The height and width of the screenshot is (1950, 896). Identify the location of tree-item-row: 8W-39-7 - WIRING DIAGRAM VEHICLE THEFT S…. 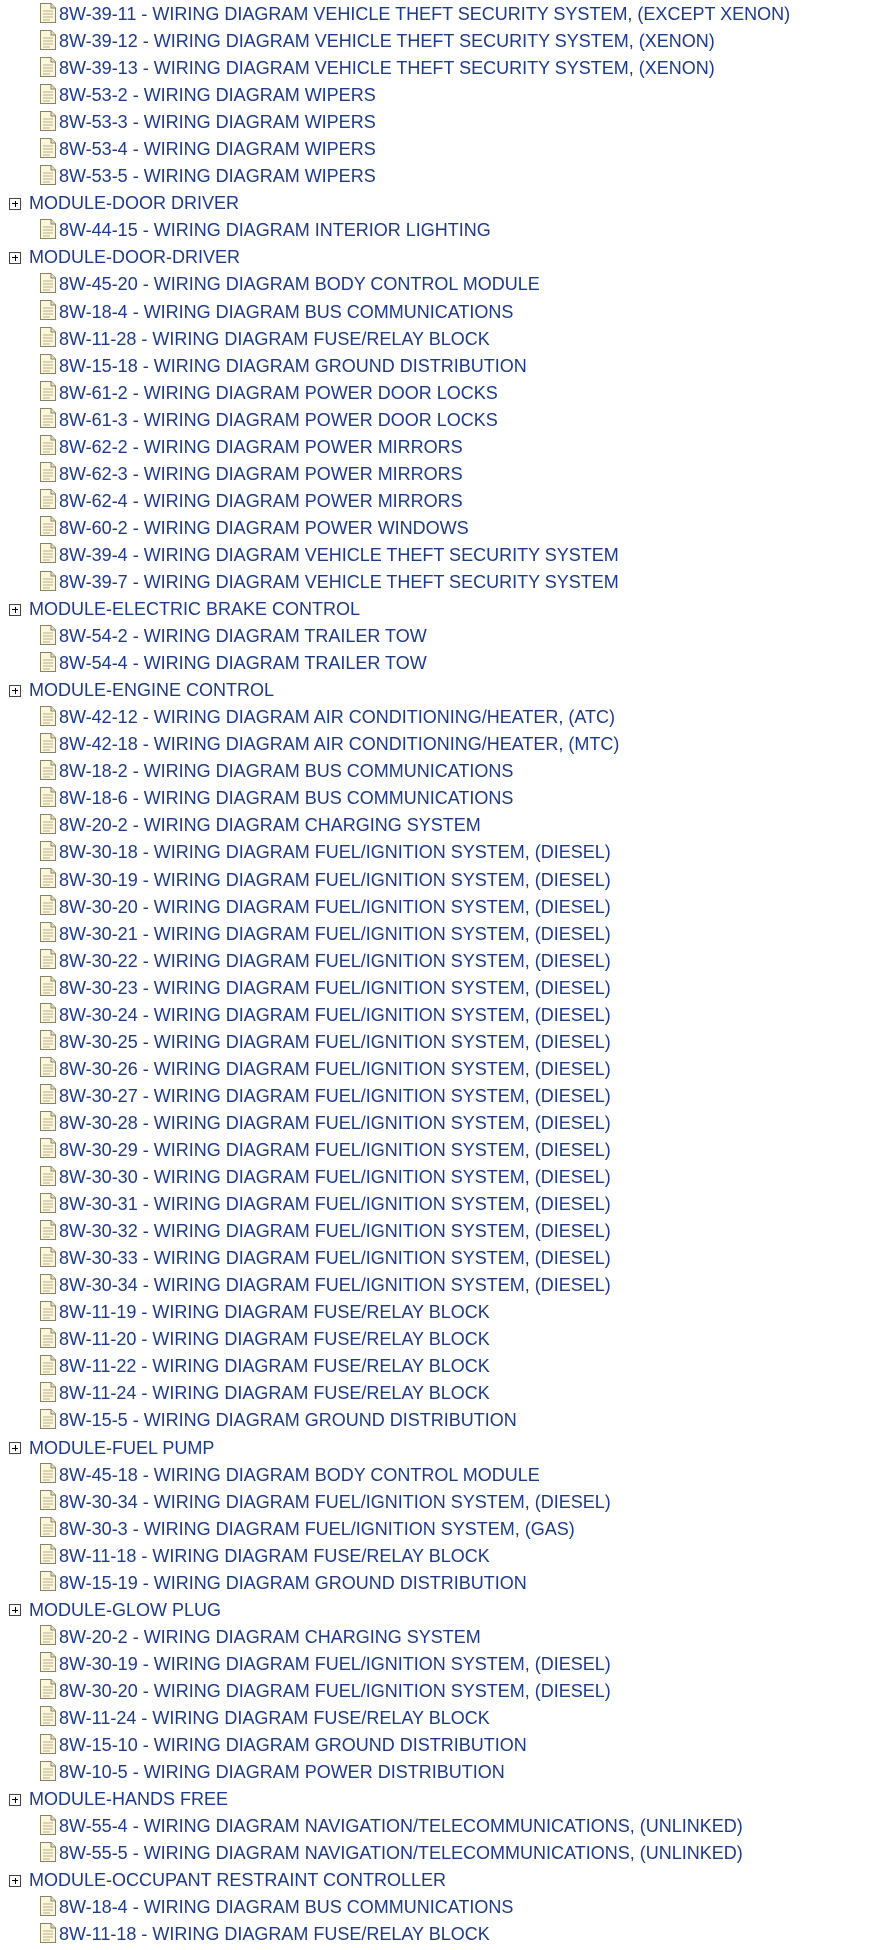
(448, 582).